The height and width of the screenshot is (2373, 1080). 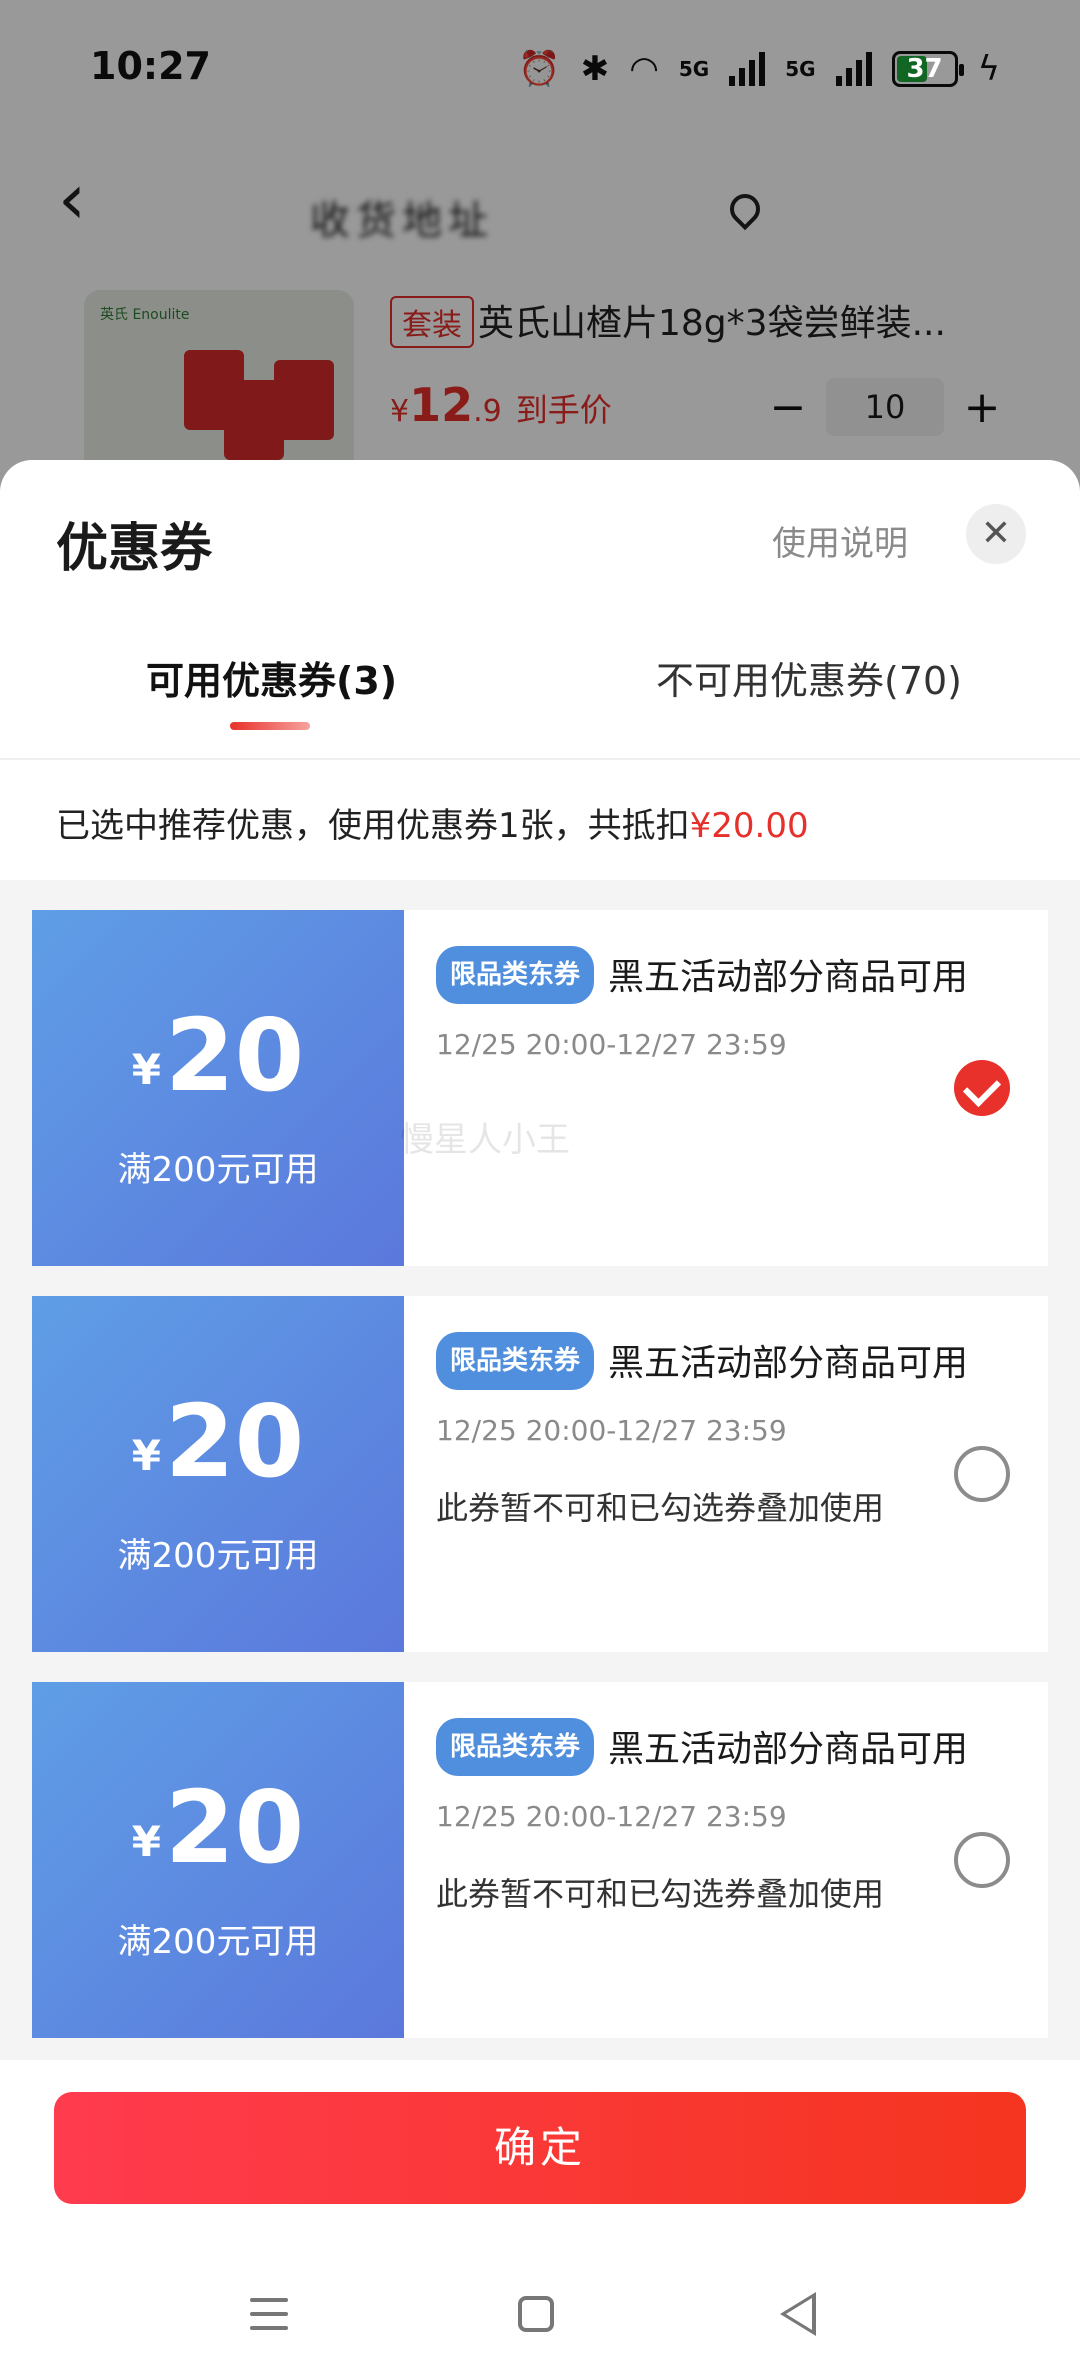 What do you see at coordinates (271, 677) in the screenshot?
I see `tab-available-coupons: 可用优惠券(3)` at bounding box center [271, 677].